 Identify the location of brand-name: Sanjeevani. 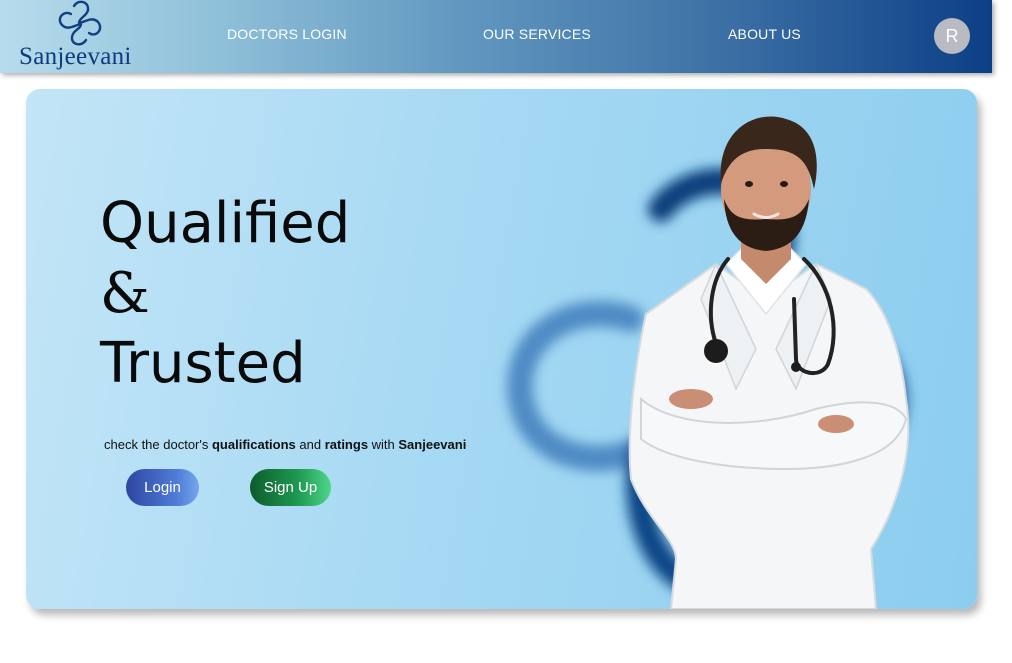
(75, 56).